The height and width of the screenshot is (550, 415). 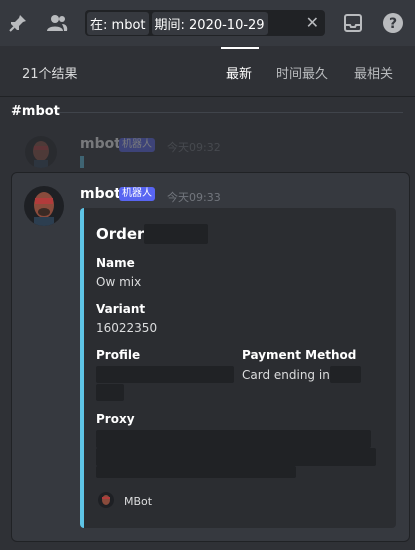 What do you see at coordinates (194, 197) in the screenshot?
I see `timestamp: 今天09:33` at bounding box center [194, 197].